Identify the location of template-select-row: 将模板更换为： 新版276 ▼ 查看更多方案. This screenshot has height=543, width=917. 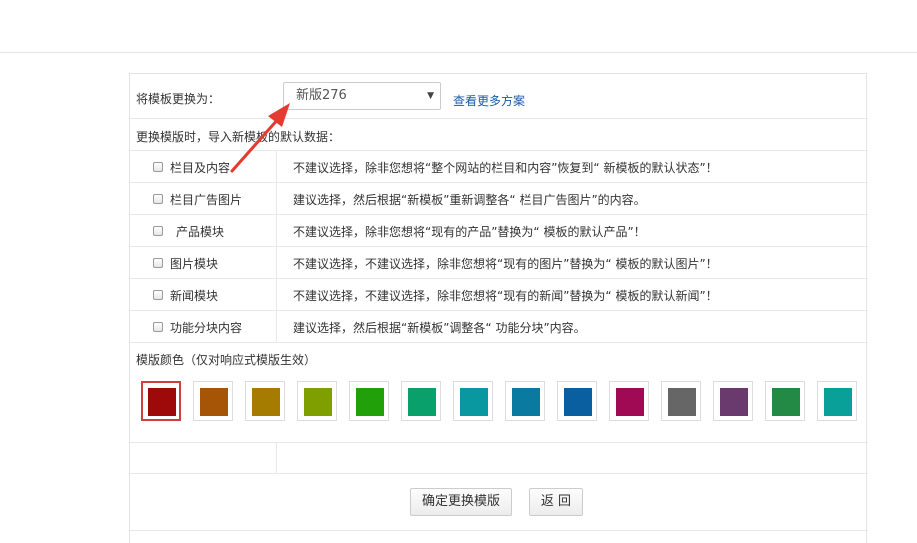
(499, 96).